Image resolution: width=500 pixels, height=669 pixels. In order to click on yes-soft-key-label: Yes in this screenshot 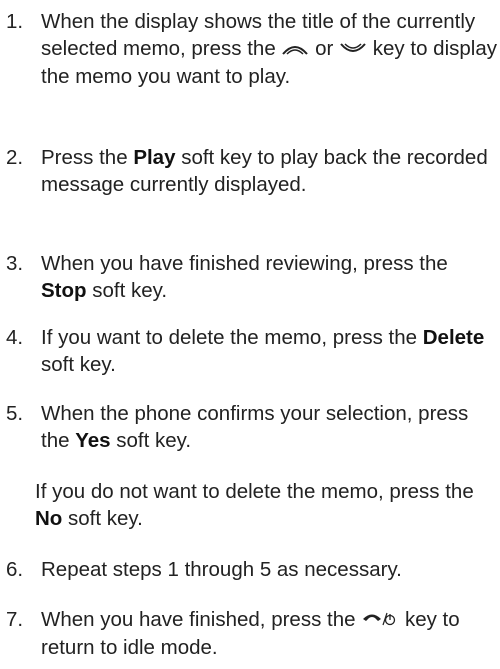, I will do `click(93, 440)`.